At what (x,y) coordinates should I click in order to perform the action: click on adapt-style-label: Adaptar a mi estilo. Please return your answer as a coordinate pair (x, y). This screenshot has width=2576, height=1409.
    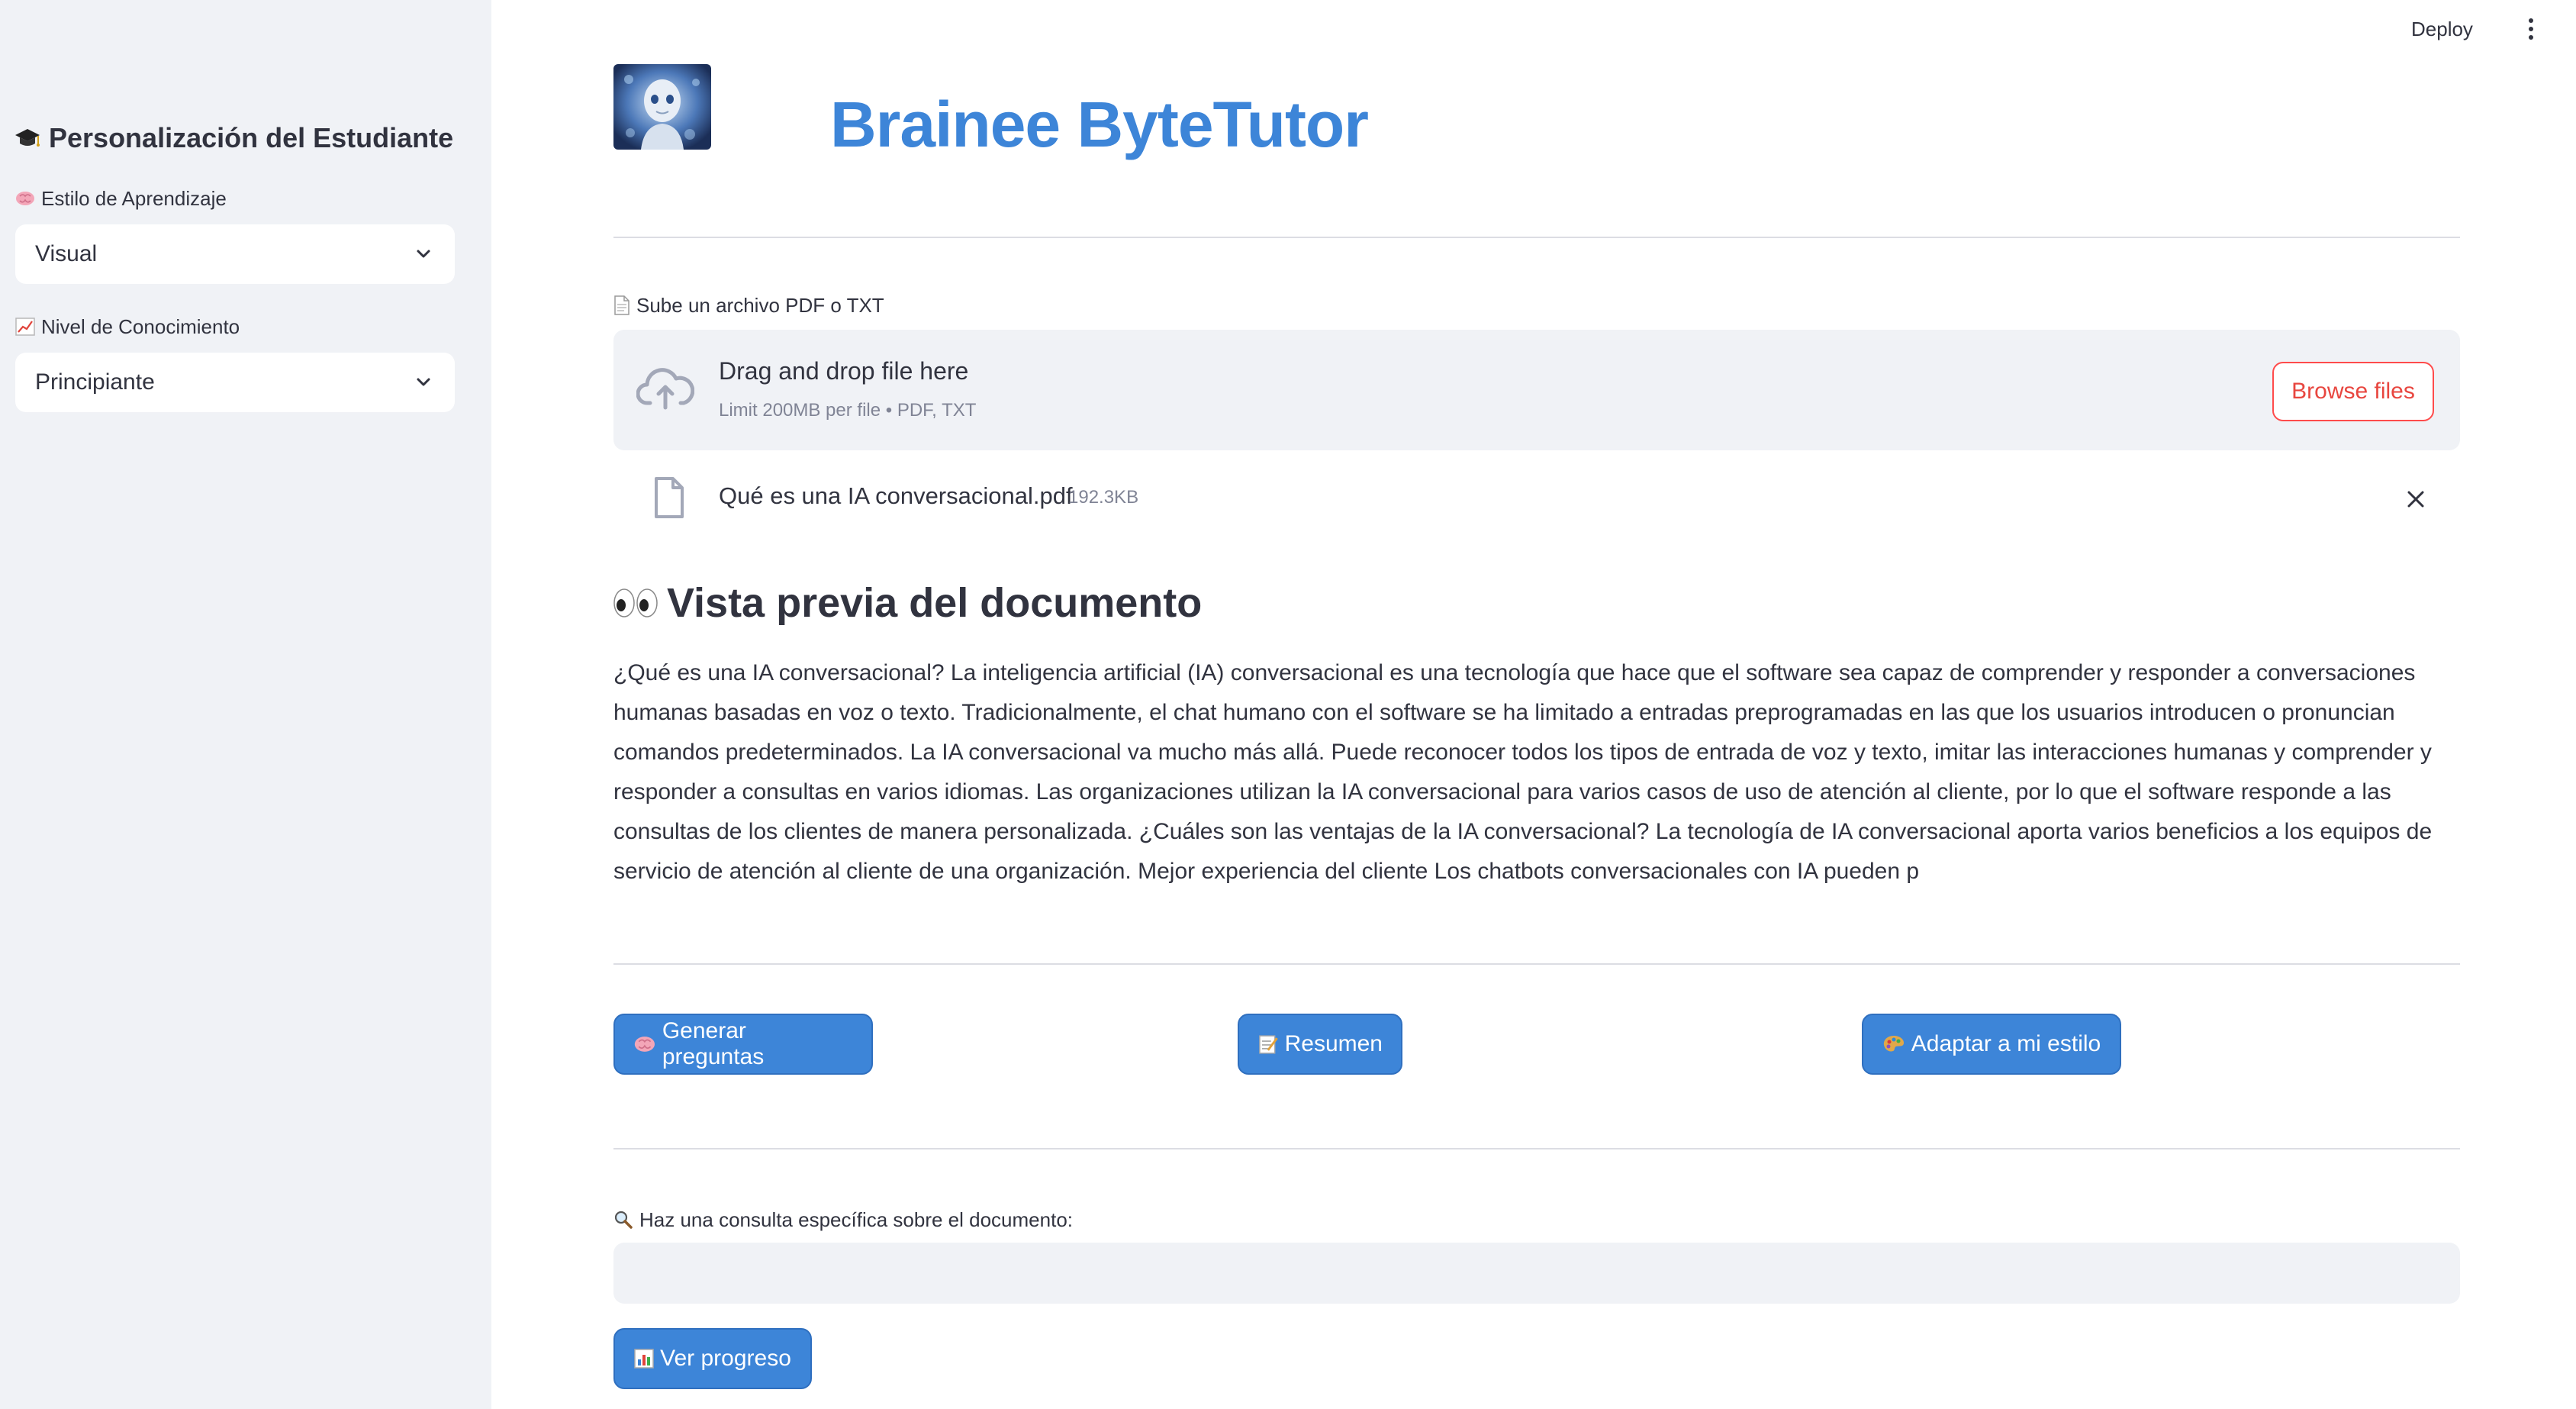
    Looking at the image, I should click on (2006, 1043).